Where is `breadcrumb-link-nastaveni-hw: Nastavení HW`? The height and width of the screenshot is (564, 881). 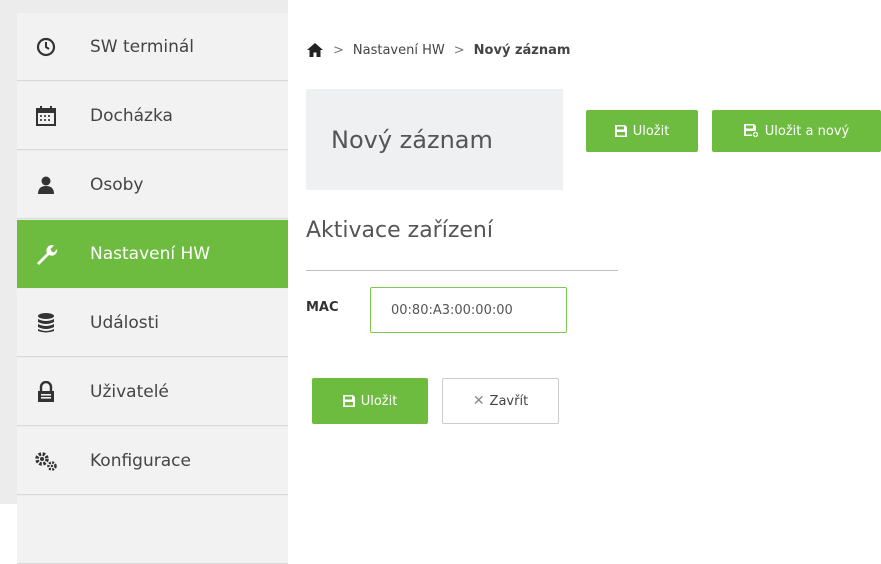
breadcrumb-link-nastaveni-hw: Nastavení HW is located at coordinates (399, 50).